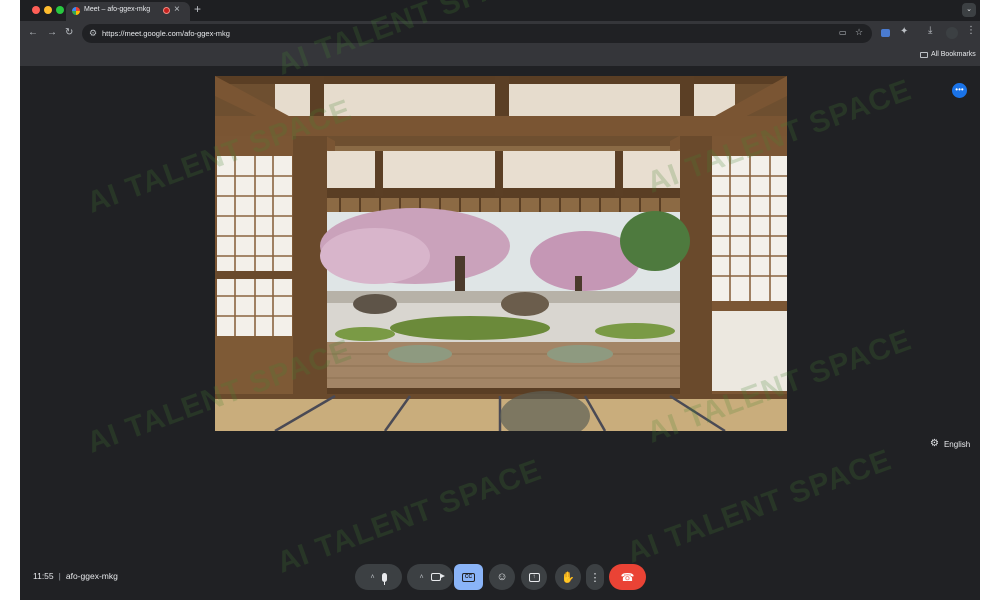  Describe the element at coordinates (924, 55) in the screenshot. I see `folder-icon` at that location.